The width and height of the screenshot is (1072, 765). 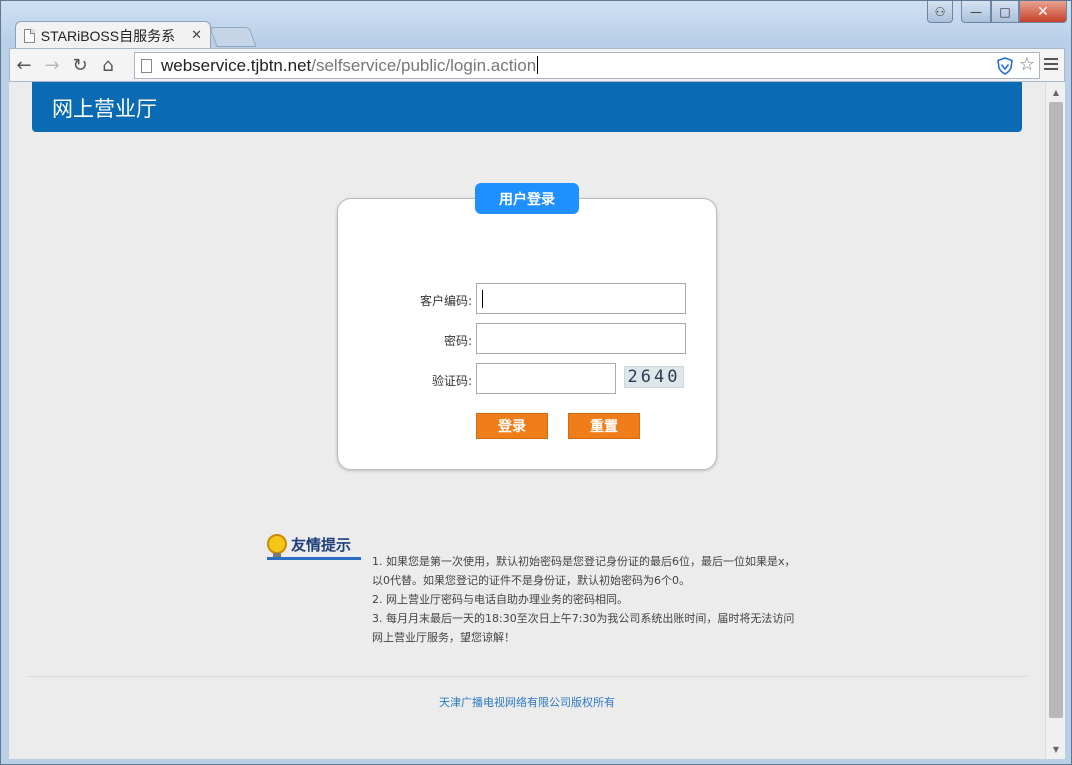 I want to click on menu-icon, so click(x=1051, y=65).